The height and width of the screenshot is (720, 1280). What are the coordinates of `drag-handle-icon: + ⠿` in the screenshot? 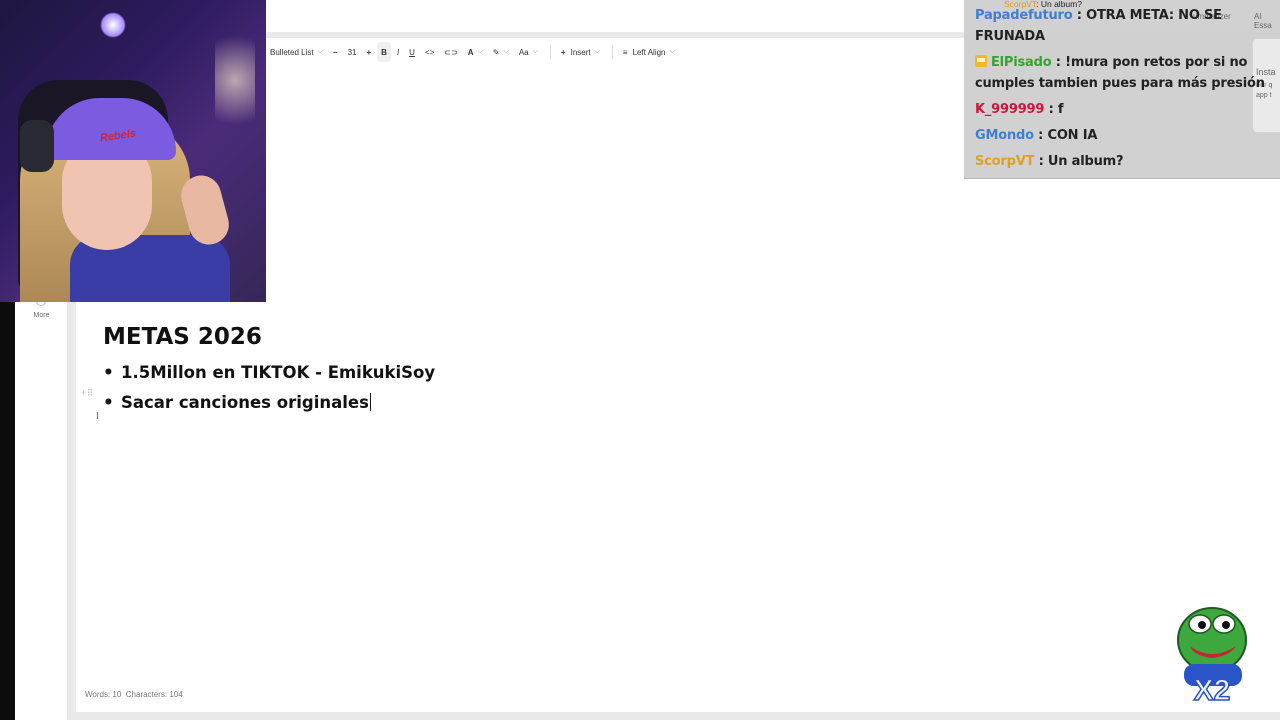 It's located at (87, 393).